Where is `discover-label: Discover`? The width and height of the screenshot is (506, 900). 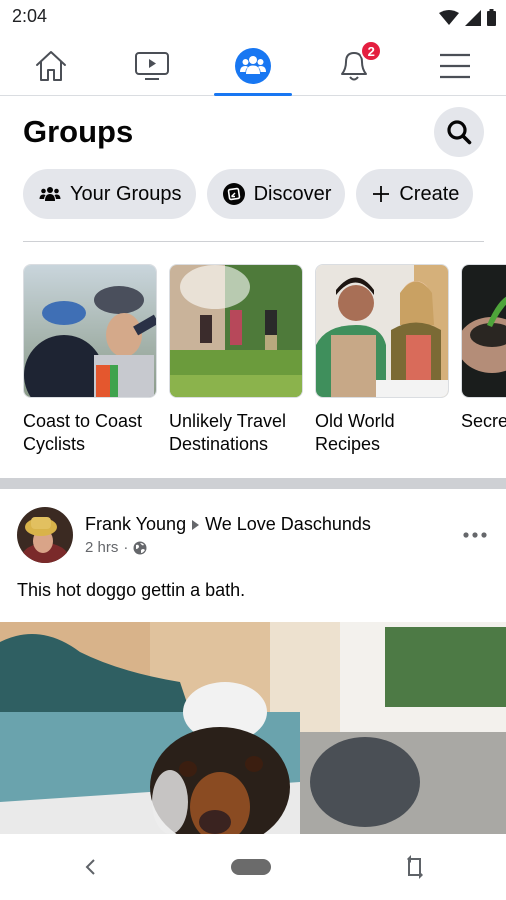 discover-label: Discover is located at coordinates (292, 193).